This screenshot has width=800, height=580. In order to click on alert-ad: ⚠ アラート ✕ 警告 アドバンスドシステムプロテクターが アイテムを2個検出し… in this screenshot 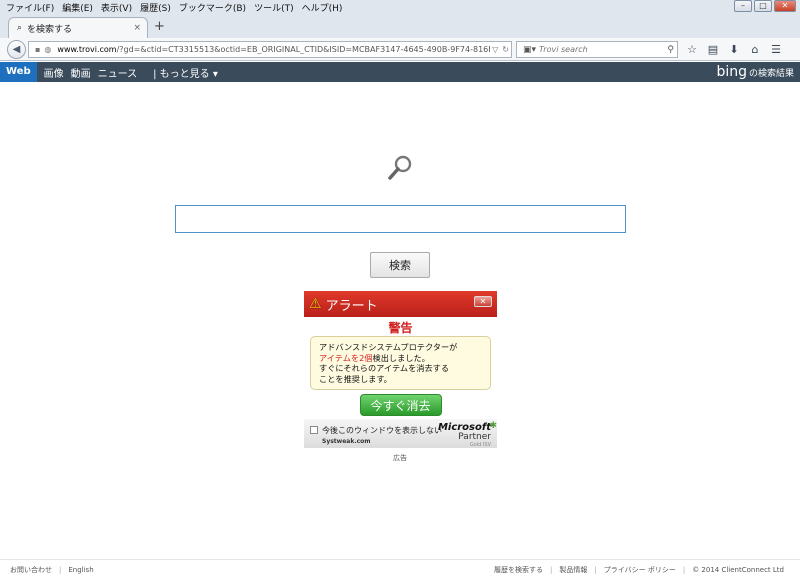, I will do `click(400, 369)`.